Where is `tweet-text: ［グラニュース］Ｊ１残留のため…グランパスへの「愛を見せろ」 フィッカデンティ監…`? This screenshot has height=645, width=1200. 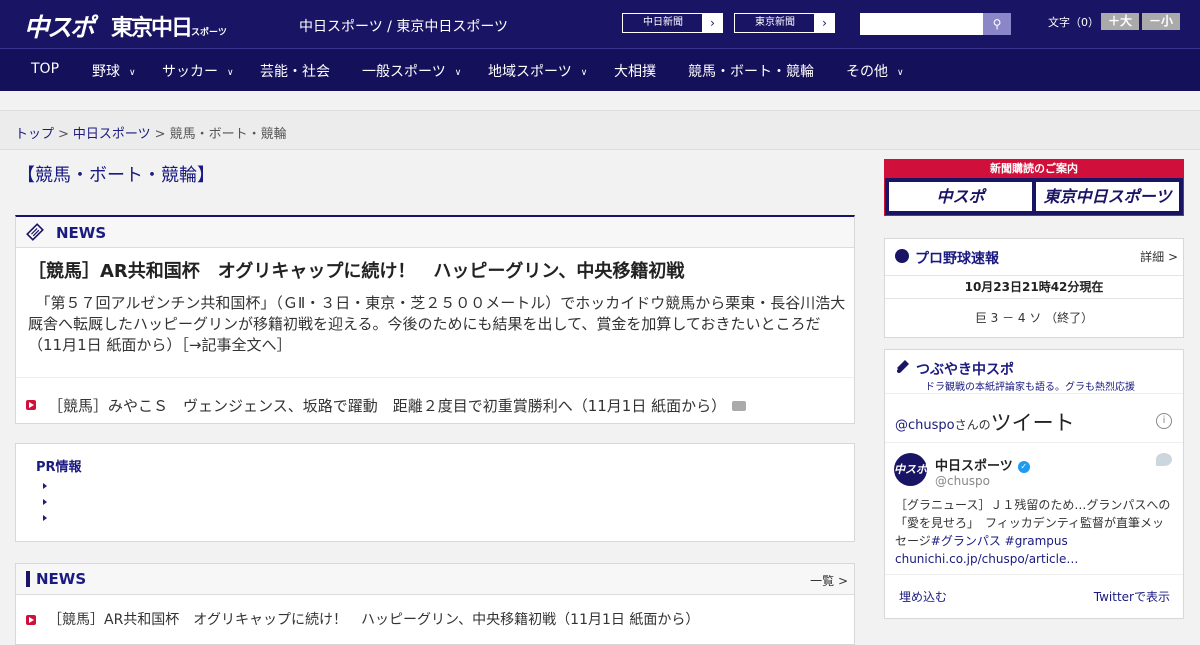 tweet-text: ［グラニュース］Ｊ１残留のため…グランパスへの「愛を見せろ」 フィッカデンティ監… is located at coordinates (1035, 532).